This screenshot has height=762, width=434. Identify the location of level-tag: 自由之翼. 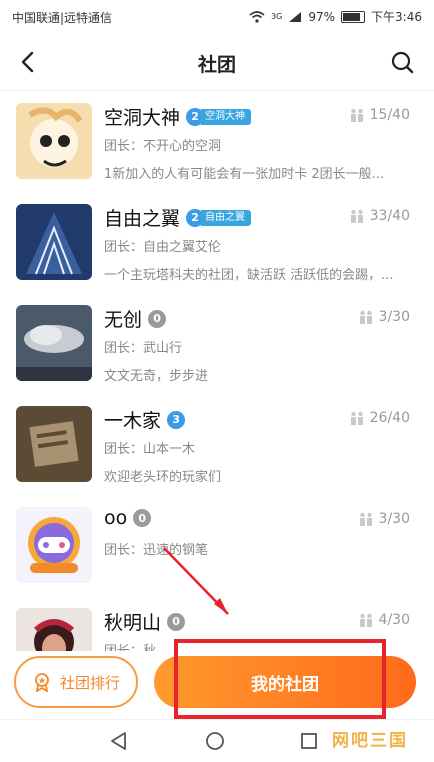
(226, 217).